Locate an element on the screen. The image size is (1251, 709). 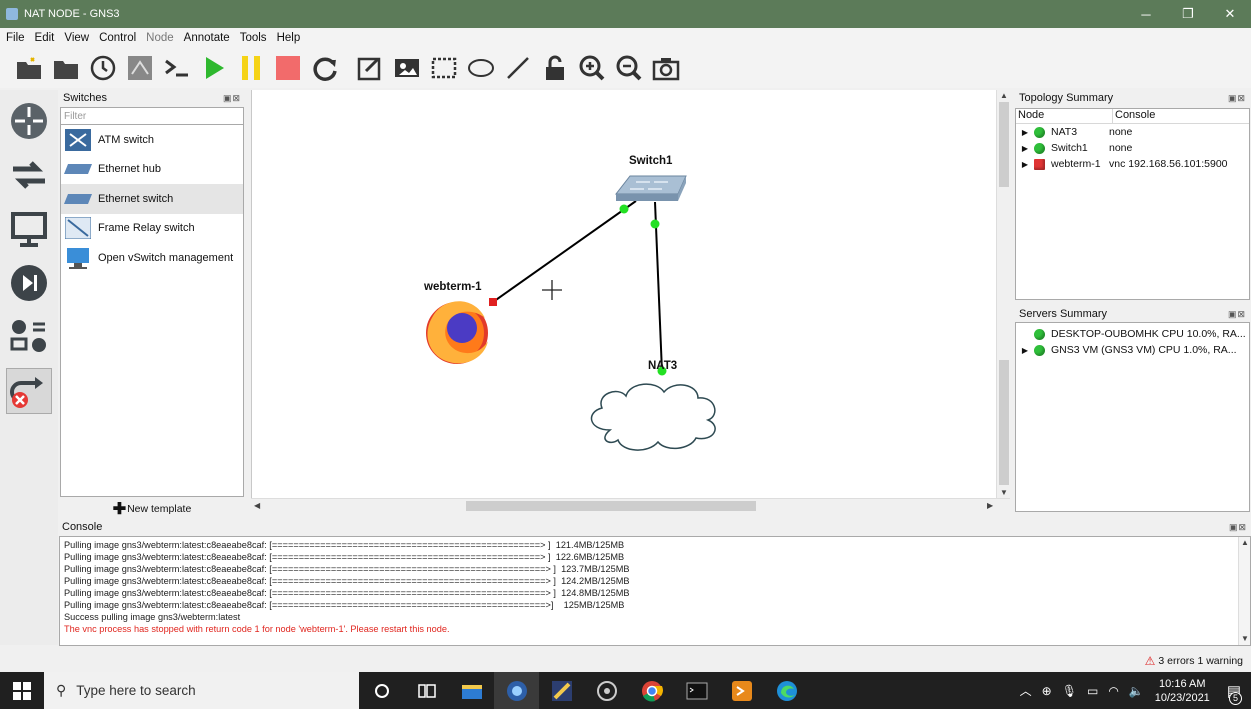
routers-category-icon is located at coordinates (29, 121).